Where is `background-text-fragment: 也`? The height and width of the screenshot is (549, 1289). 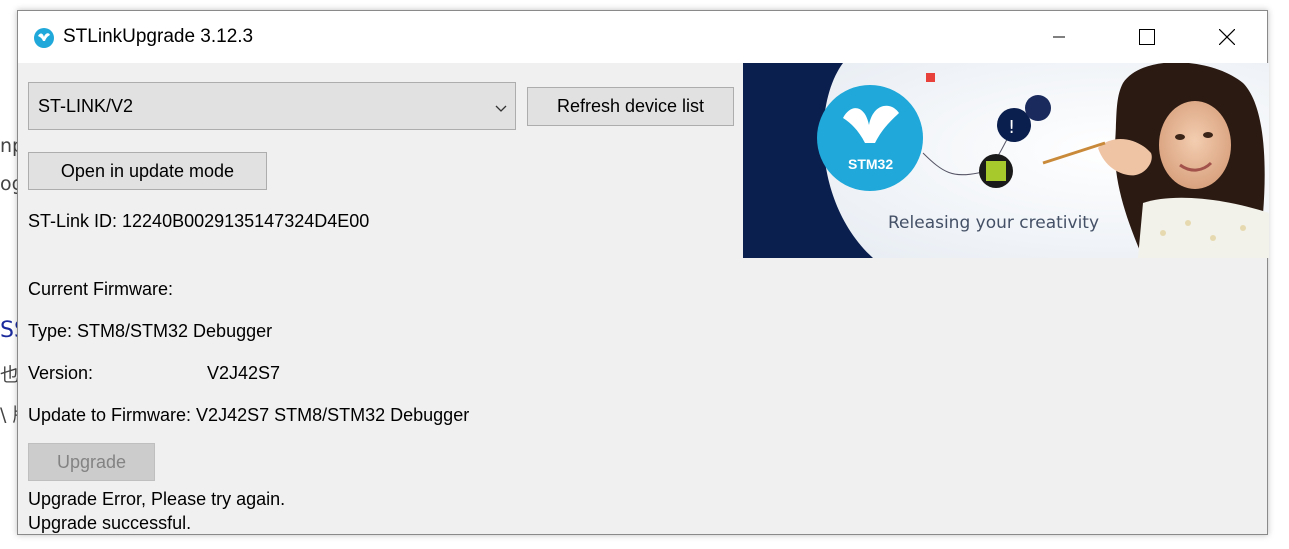 background-text-fragment: 也 is located at coordinates (8, 375).